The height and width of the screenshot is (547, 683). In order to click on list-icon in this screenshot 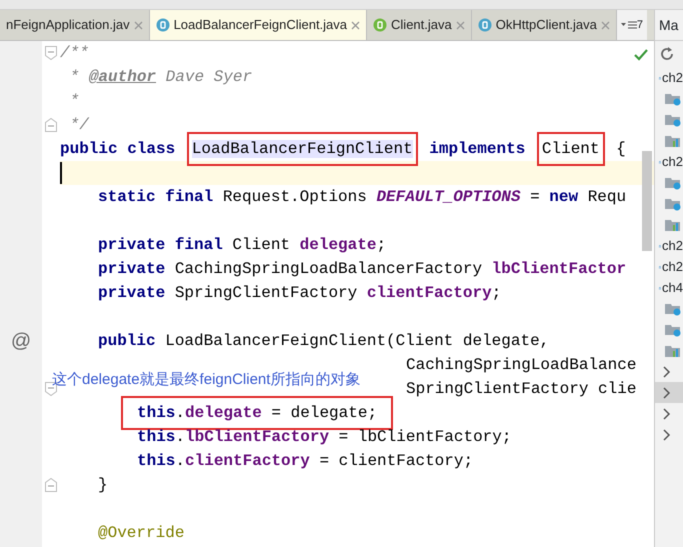, I will do `click(628, 25)`.